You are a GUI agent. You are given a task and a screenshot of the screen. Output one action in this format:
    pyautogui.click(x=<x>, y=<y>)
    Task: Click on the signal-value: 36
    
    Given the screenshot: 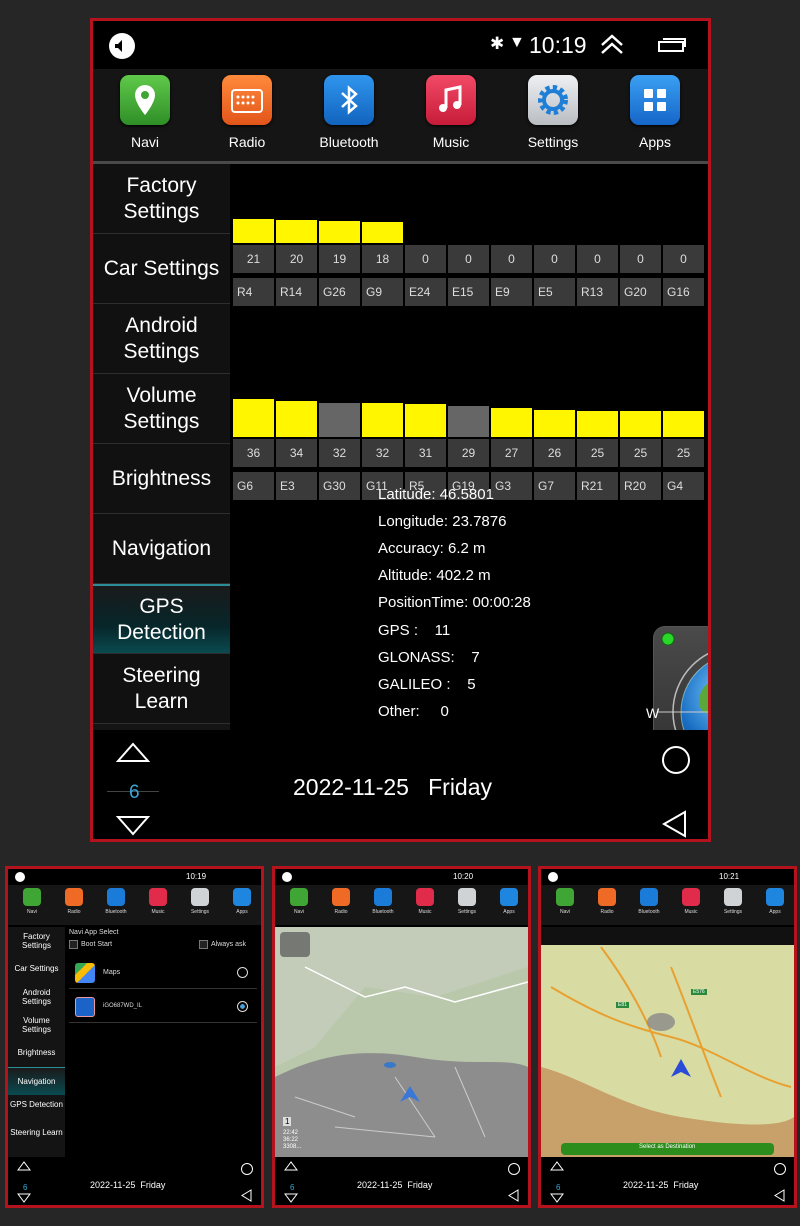 What is the action you would take?
    pyautogui.click(x=253, y=453)
    